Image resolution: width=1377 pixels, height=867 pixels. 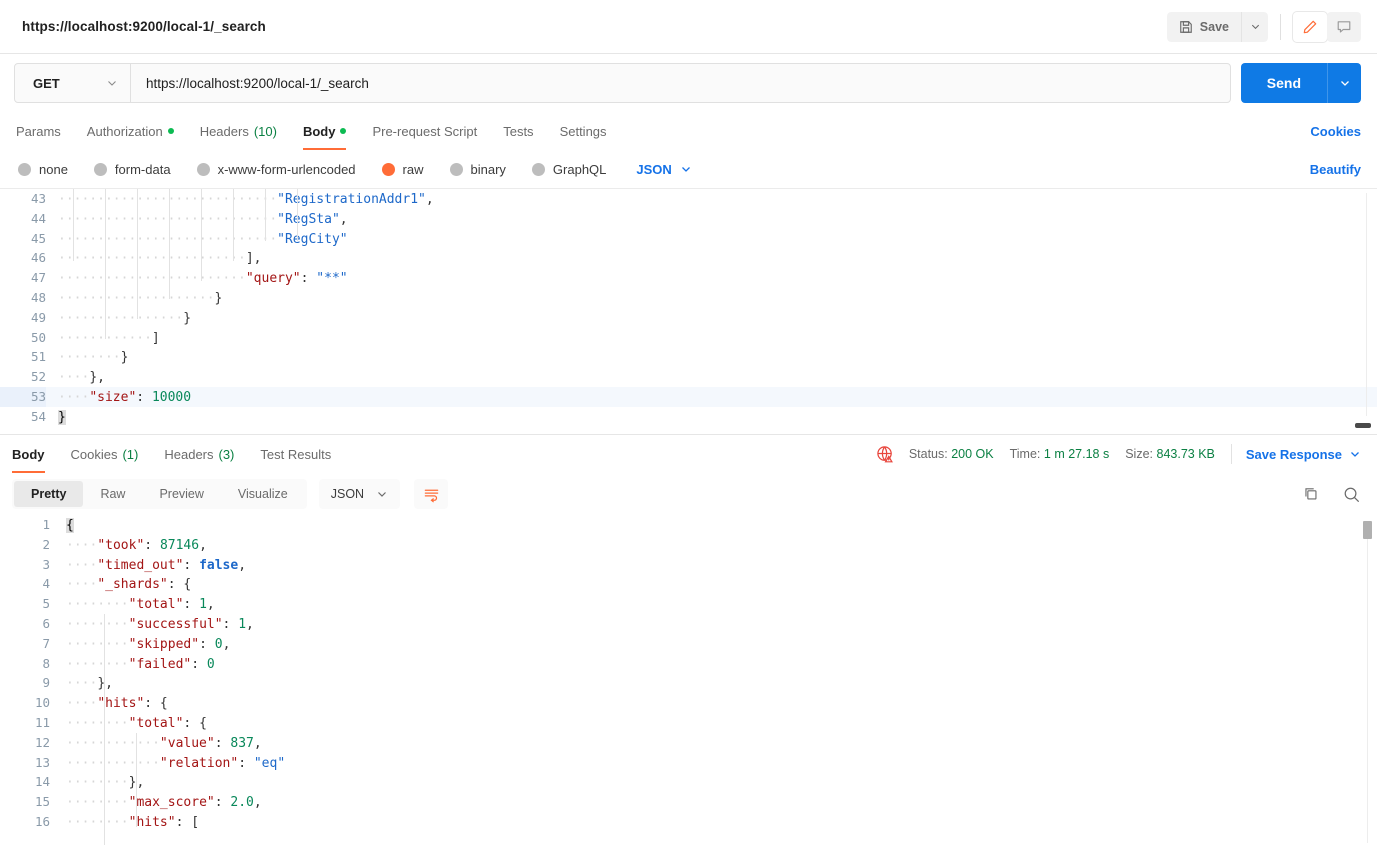 What do you see at coordinates (1367, 530) in the screenshot?
I see `response-scrollbar-thumb` at bounding box center [1367, 530].